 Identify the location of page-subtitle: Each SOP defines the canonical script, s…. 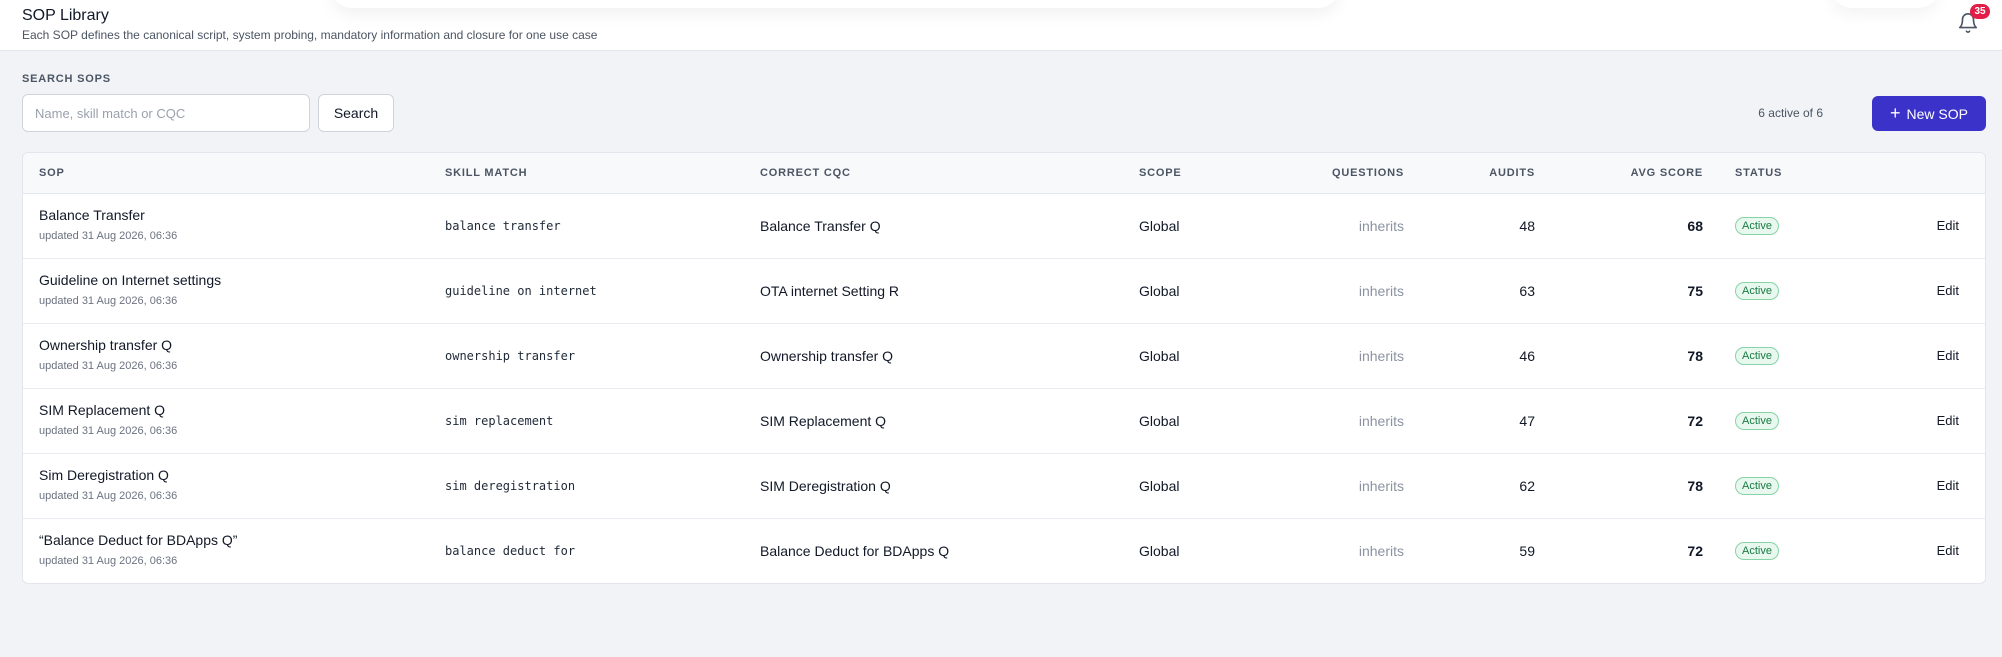
(310, 35).